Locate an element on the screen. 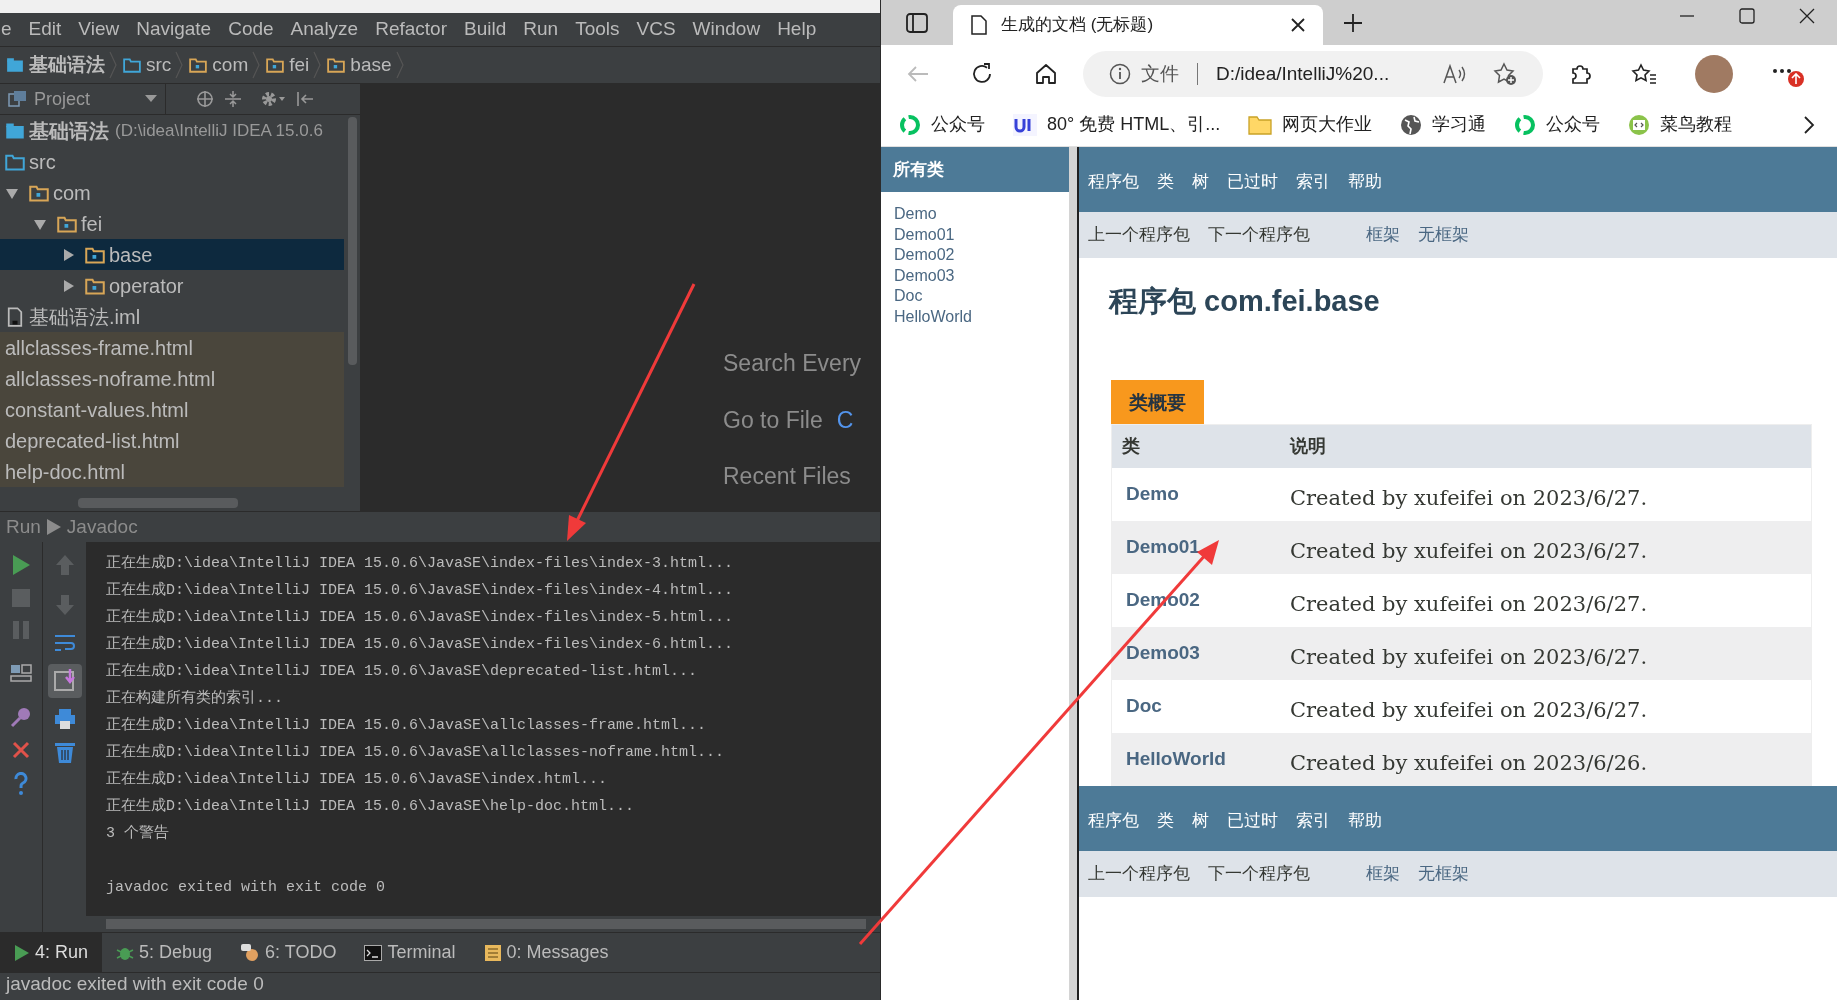 This screenshot has height=1000, width=1837. tree-item: com is located at coordinates (172, 192).